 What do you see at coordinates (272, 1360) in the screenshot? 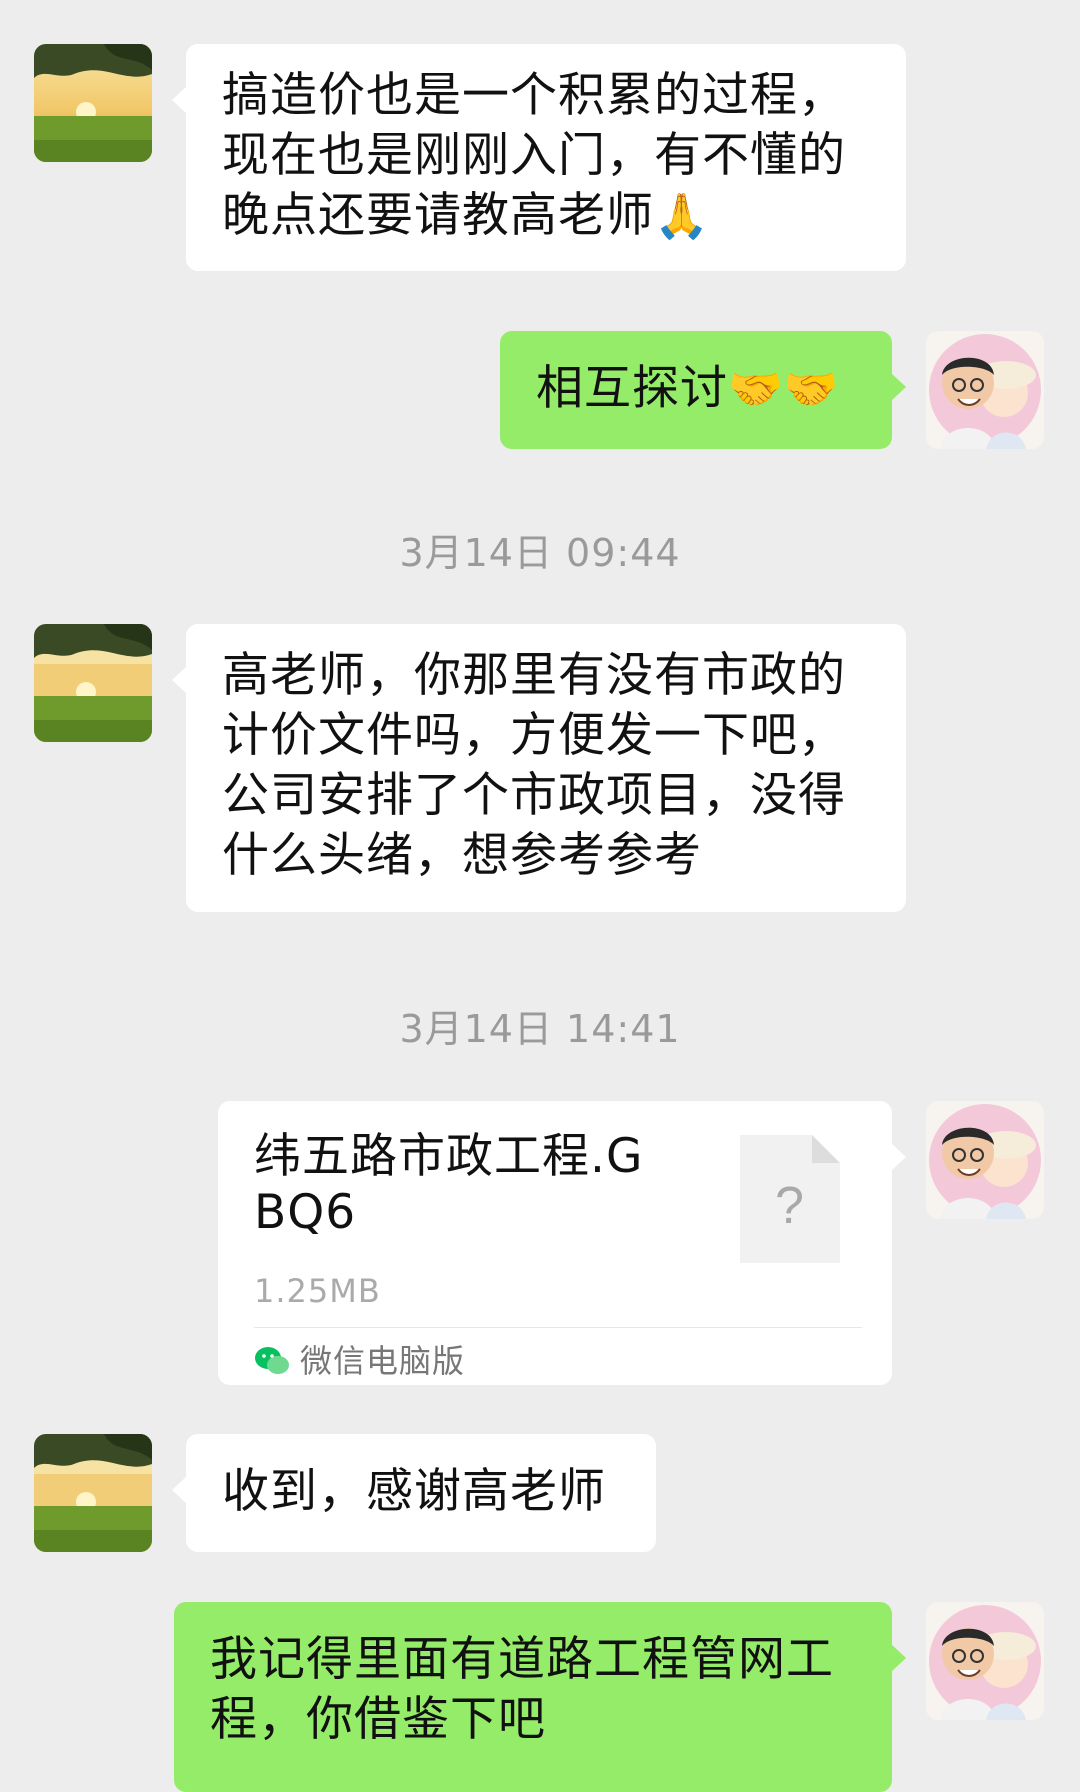
I see `wechat-icon` at bounding box center [272, 1360].